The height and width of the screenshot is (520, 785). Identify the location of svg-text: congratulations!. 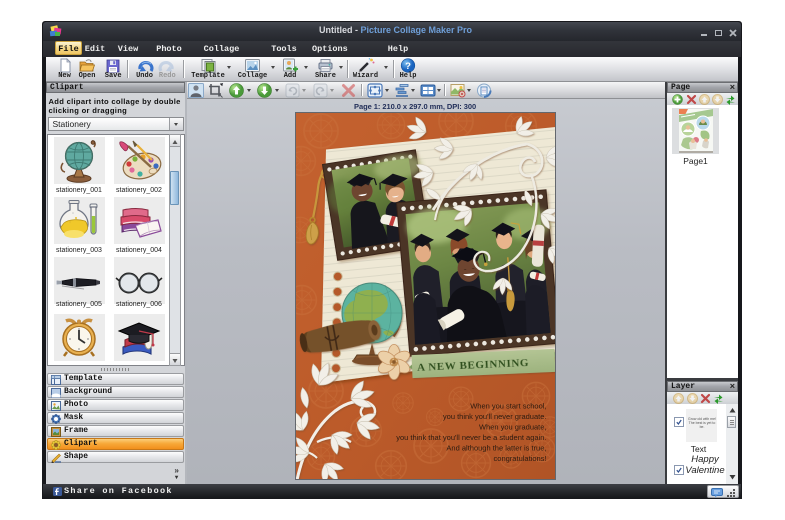
(519, 458).